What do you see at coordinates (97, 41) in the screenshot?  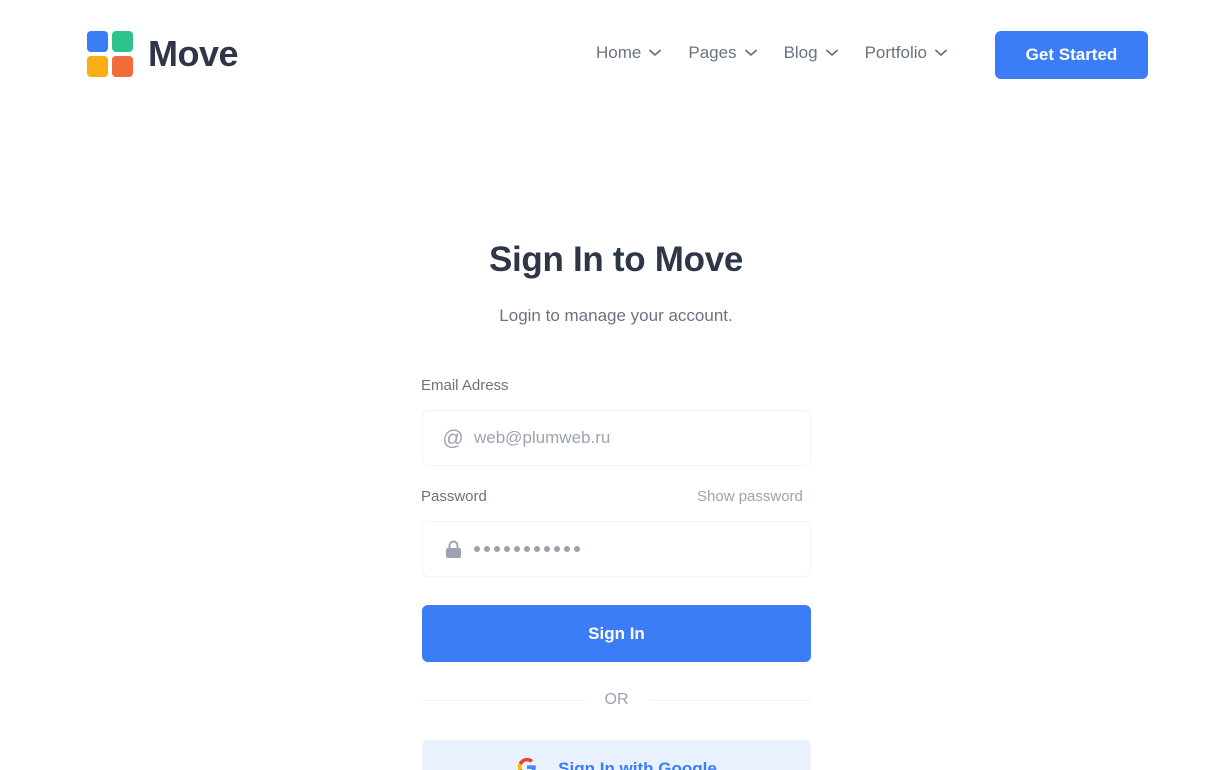 I see `logo-tile-blue` at bounding box center [97, 41].